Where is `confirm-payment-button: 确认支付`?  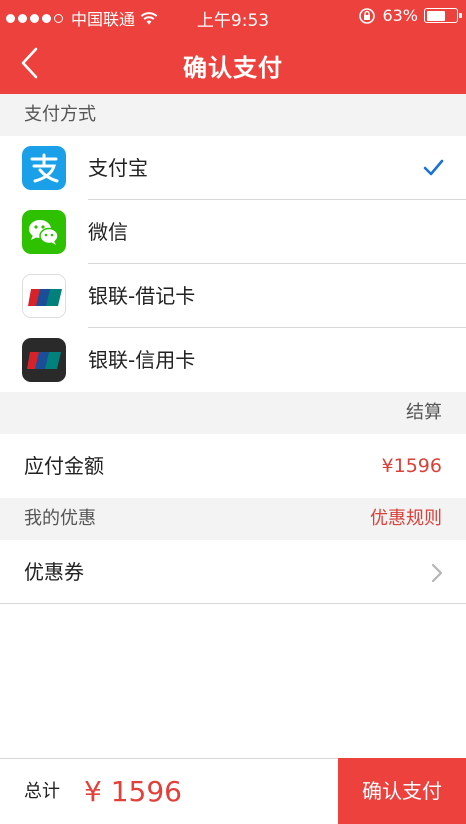
confirm-payment-button: 确认支付 is located at coordinates (402, 791).